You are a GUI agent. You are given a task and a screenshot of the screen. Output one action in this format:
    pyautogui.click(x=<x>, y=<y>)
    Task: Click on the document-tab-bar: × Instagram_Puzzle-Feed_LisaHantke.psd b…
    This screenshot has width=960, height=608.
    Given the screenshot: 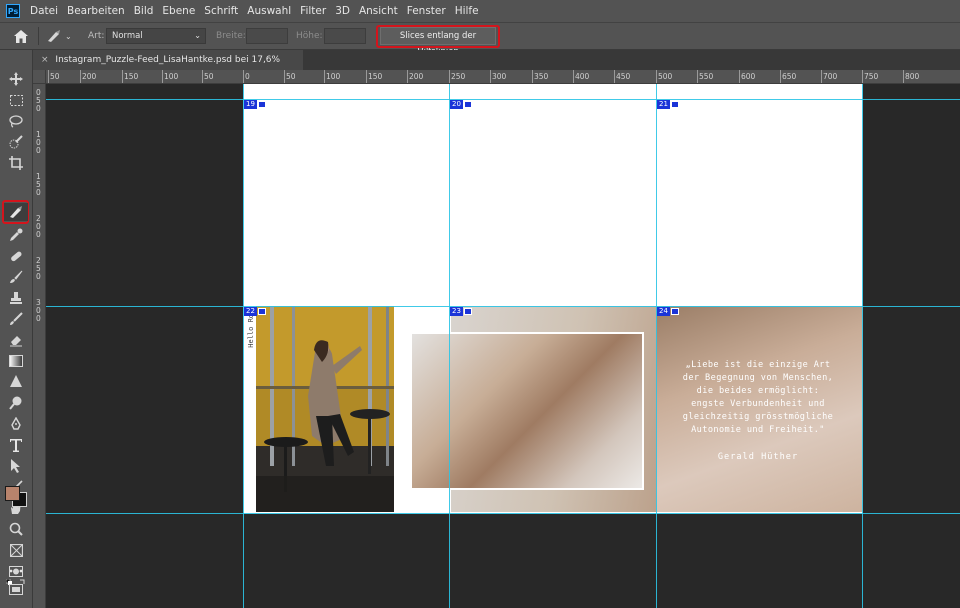 What is the action you would take?
    pyautogui.click(x=496, y=67)
    